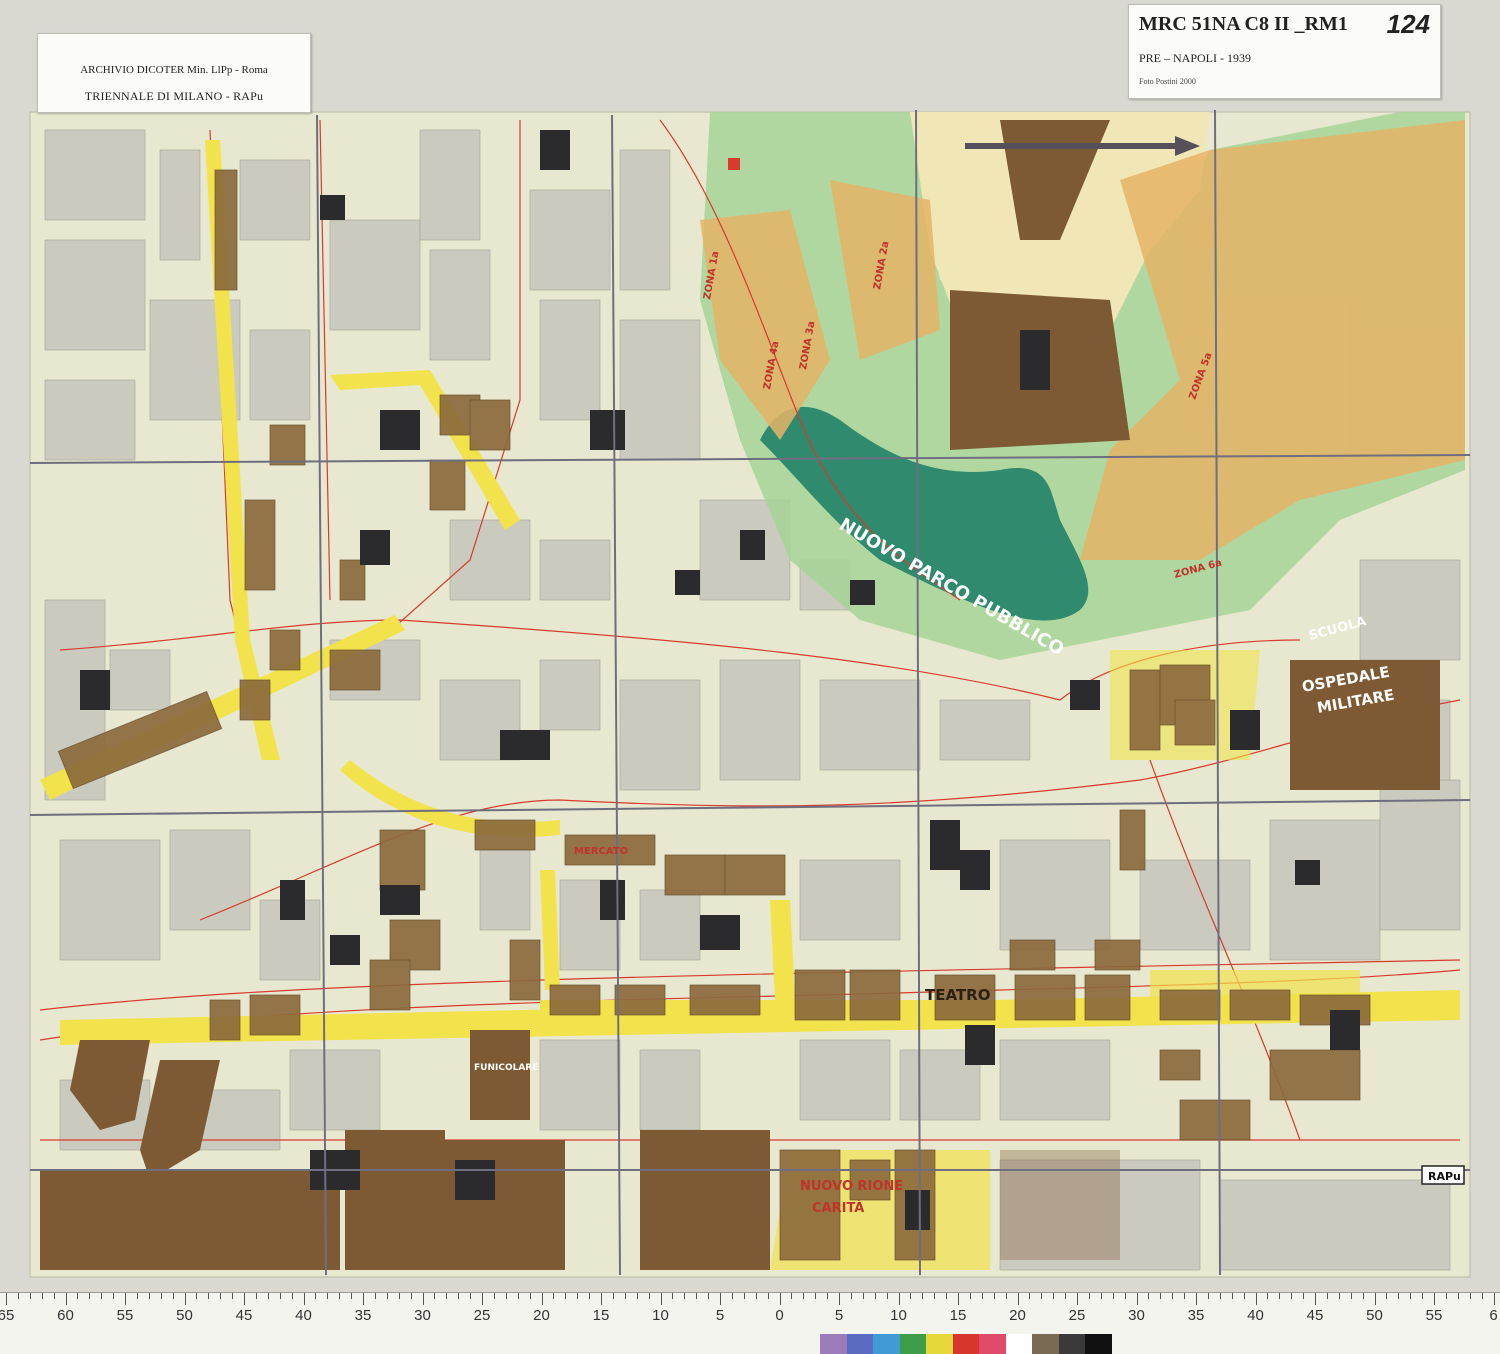 Image resolution: width=1500 pixels, height=1354 pixels. What do you see at coordinates (1255, 1315) in the screenshot?
I see `ruler-tick-label: 40` at bounding box center [1255, 1315].